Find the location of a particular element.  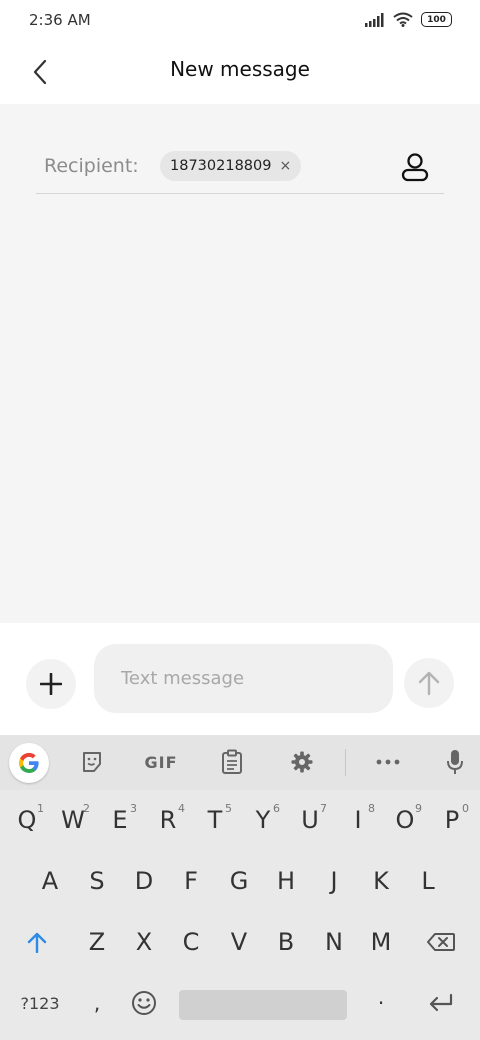

arrow-up-icon is located at coordinates (429, 683).